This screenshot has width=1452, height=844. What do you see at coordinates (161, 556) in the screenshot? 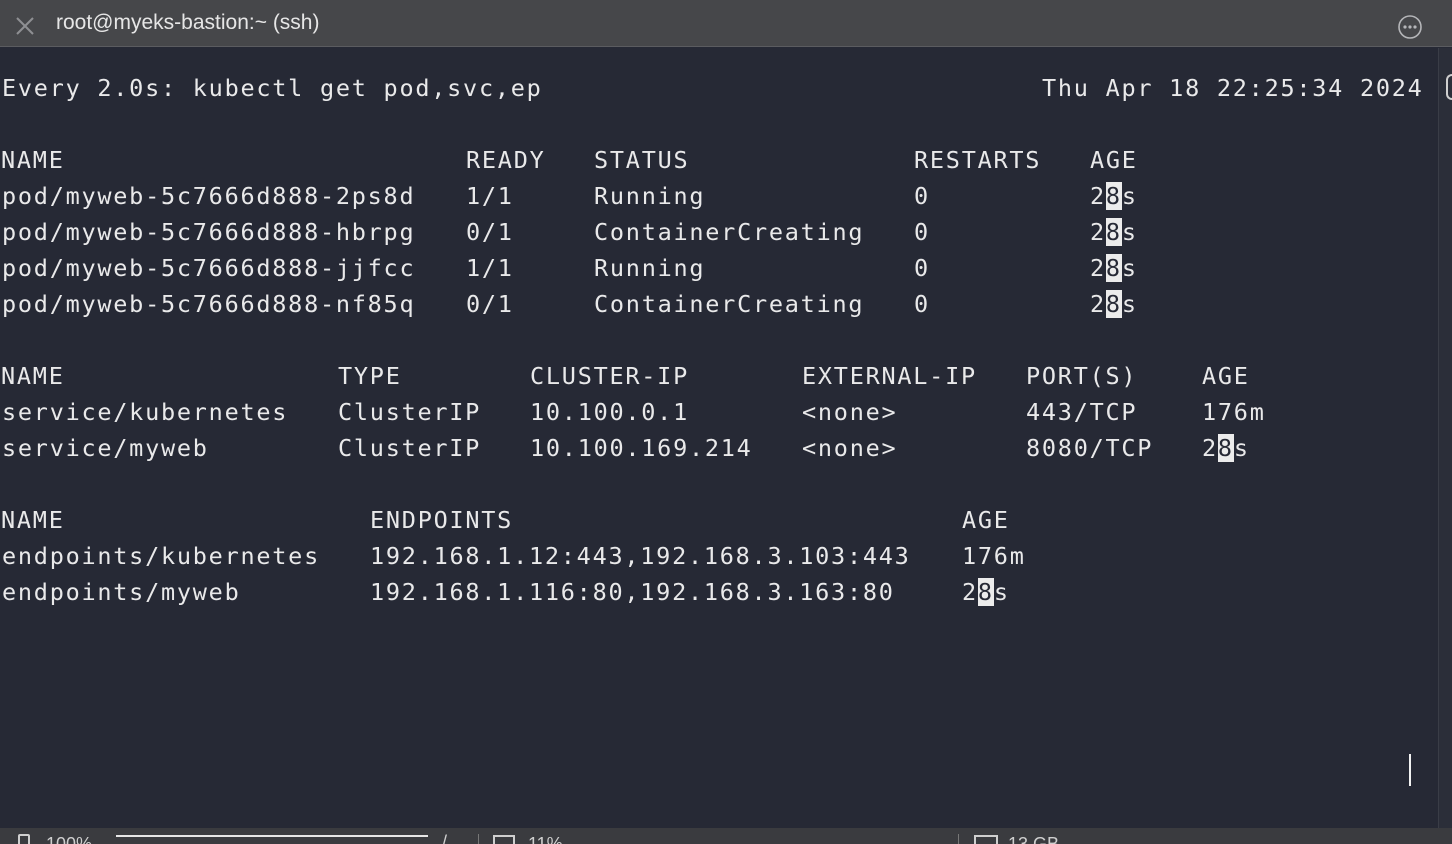
I see `endpoint-name: endpoints/kubernetes` at bounding box center [161, 556].